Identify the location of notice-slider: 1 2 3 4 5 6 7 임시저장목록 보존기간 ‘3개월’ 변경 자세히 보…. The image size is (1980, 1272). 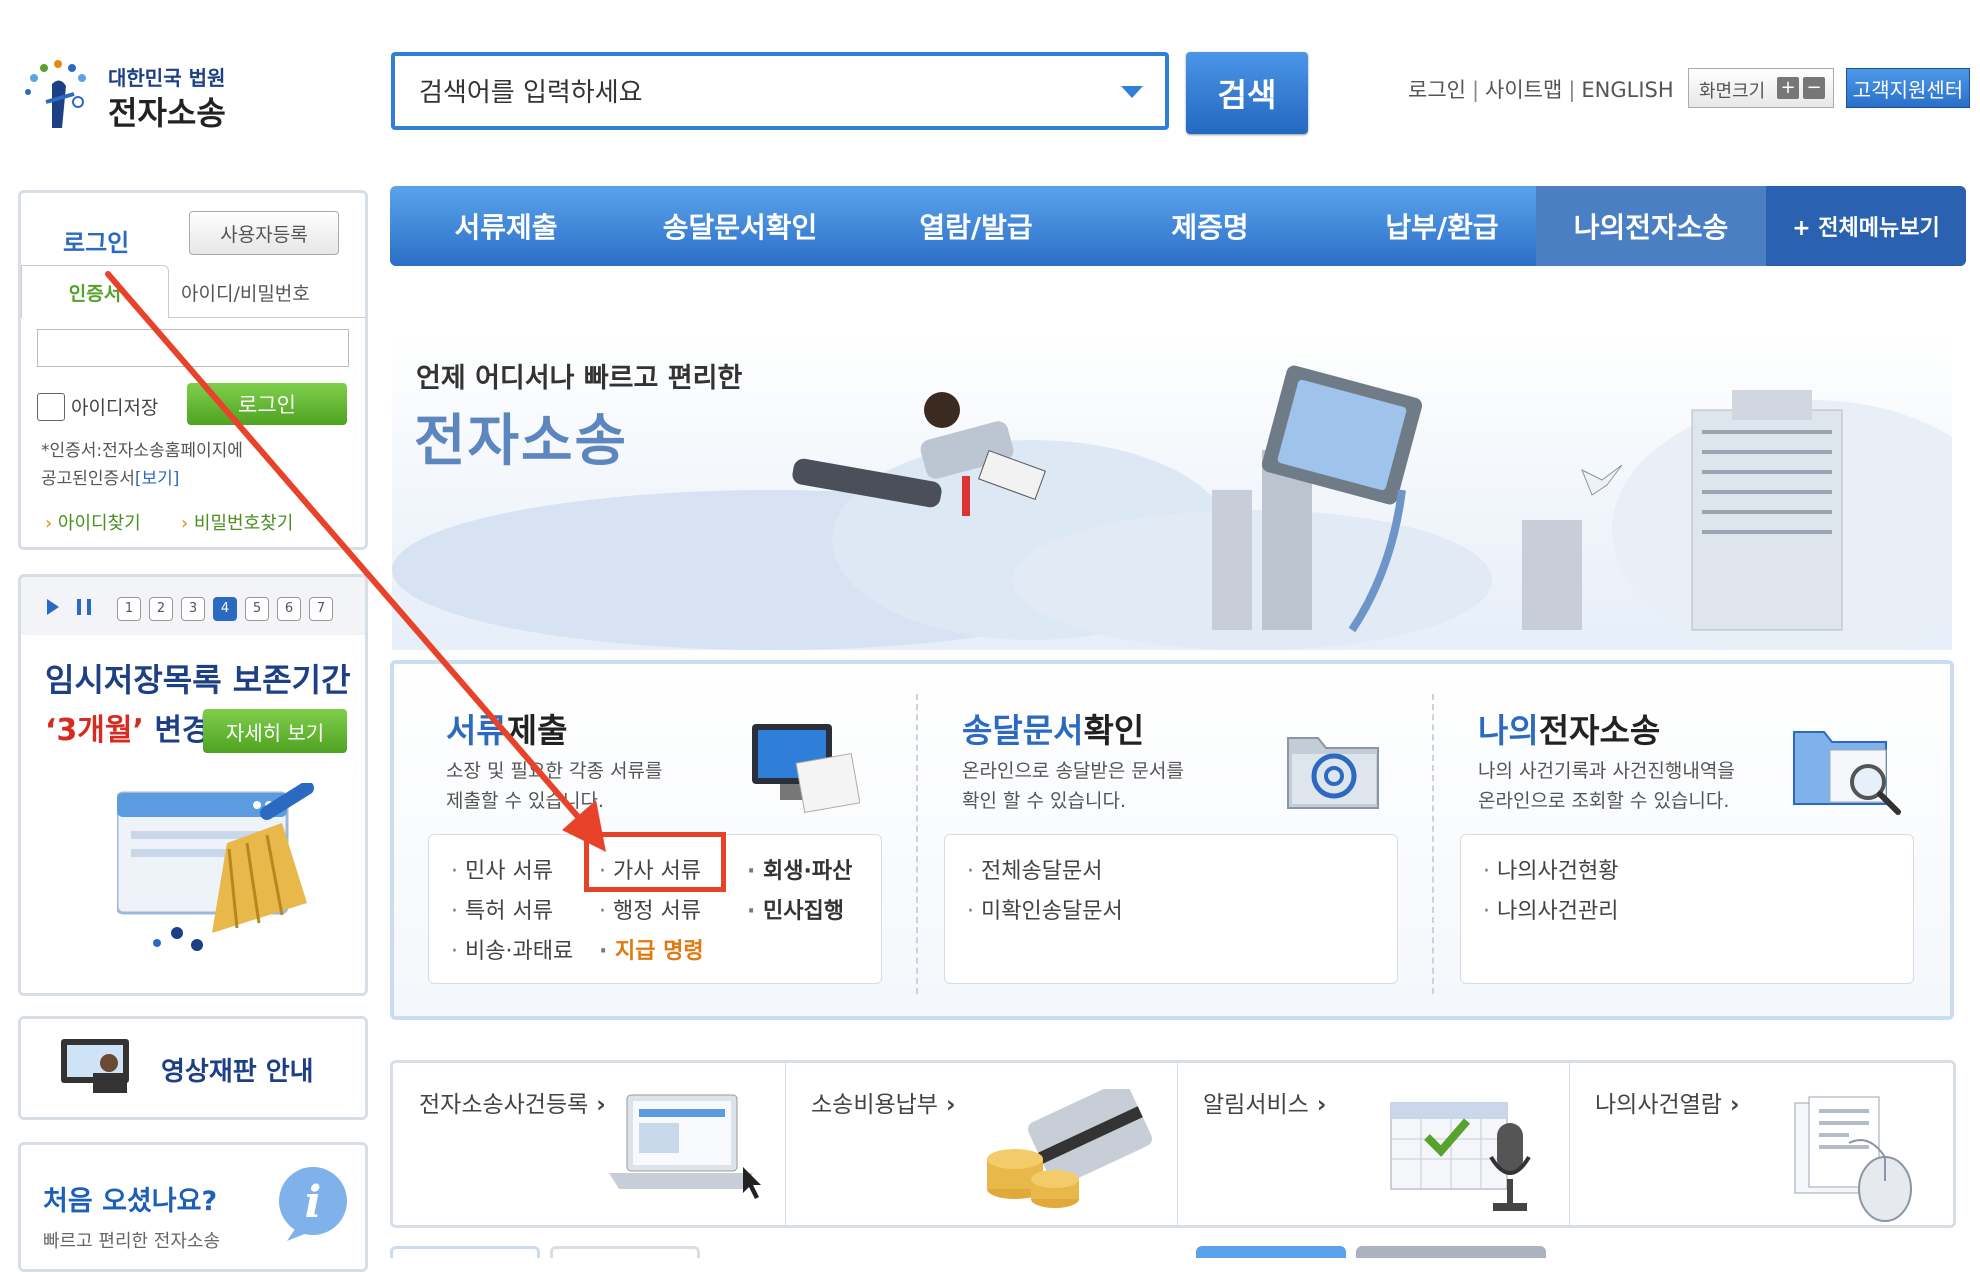
(193, 785).